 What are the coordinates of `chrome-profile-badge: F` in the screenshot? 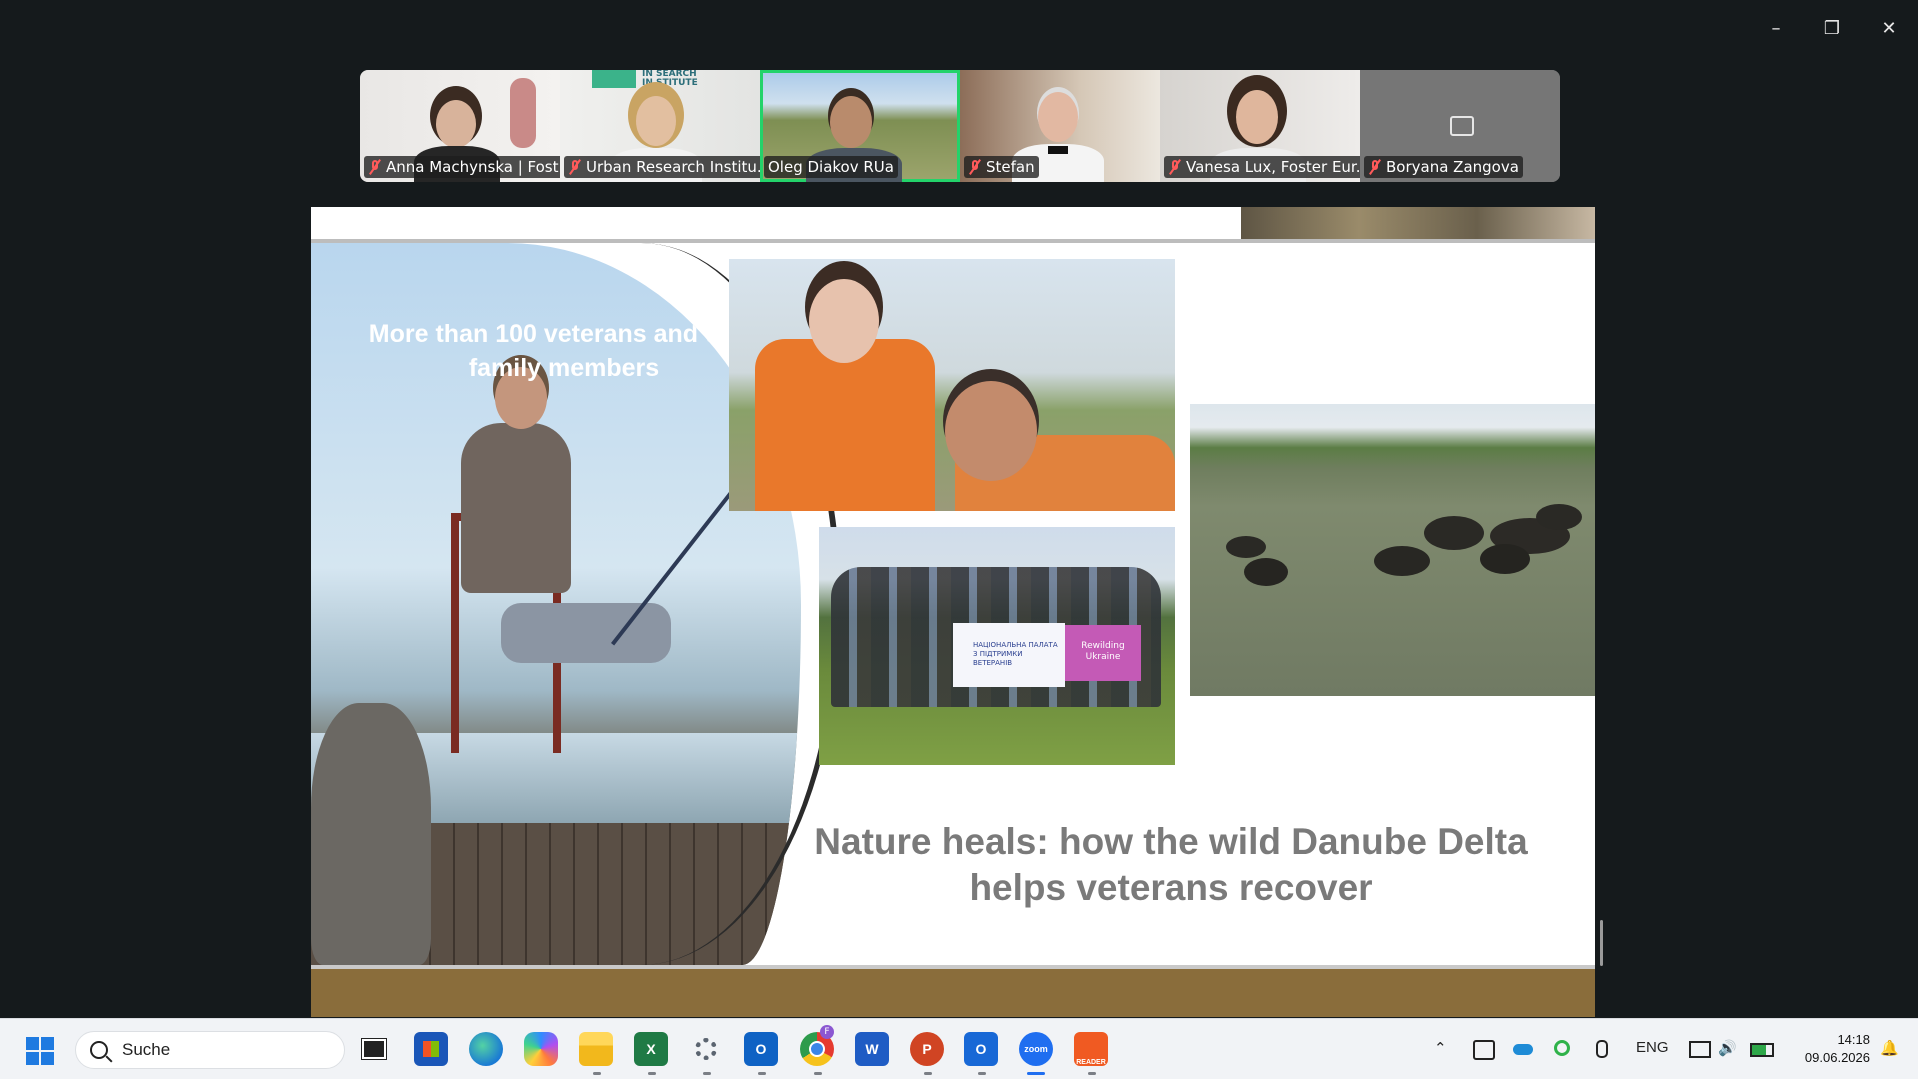 It's located at (827, 1032).